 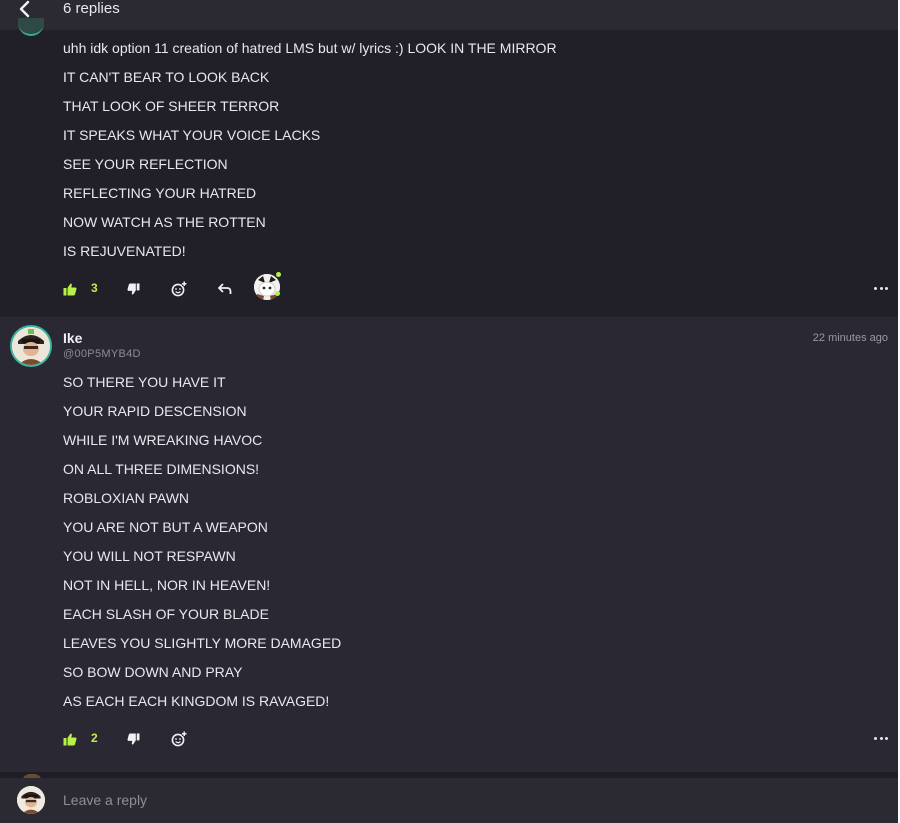 I want to click on reply-button, so click(x=225, y=289).